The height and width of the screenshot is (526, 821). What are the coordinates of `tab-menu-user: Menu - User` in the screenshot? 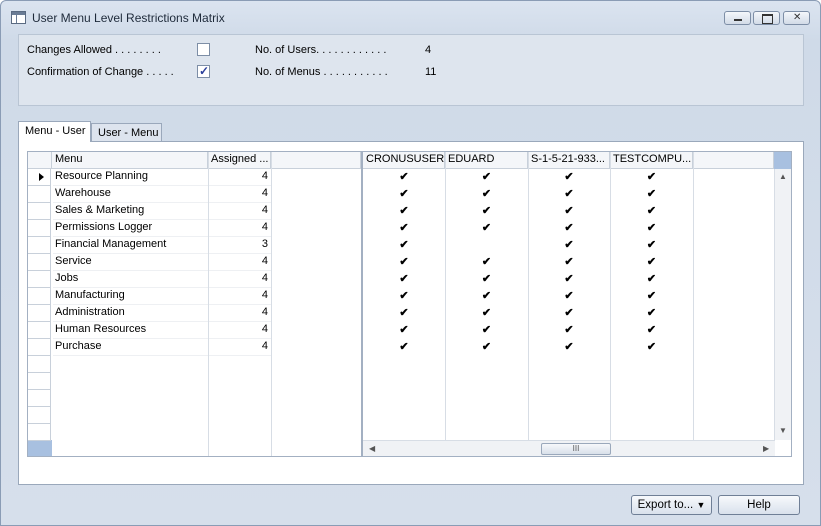 It's located at (54, 131).